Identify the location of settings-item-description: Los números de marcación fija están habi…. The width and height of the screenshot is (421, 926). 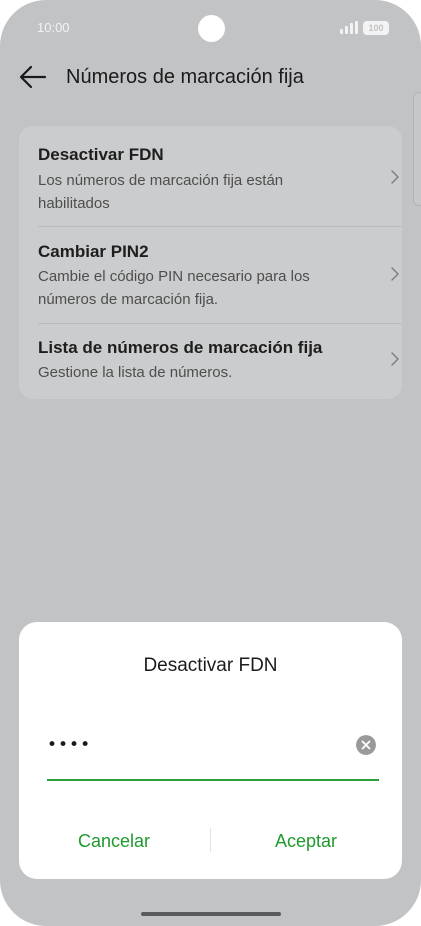
(161, 192).